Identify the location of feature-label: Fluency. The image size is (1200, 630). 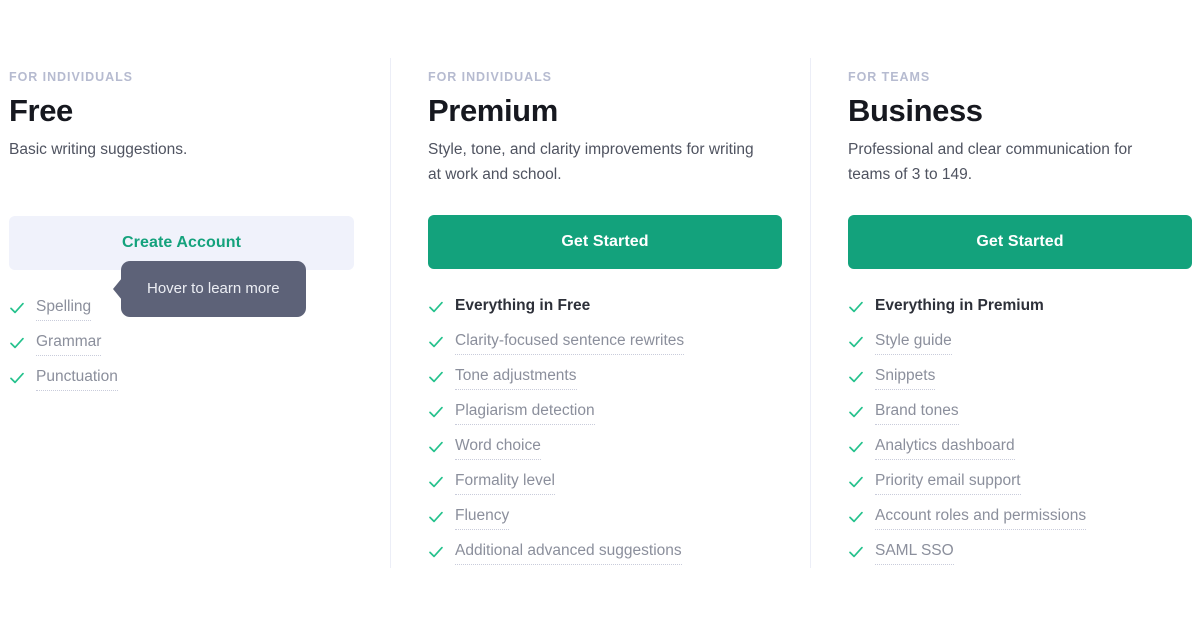
(482, 517).